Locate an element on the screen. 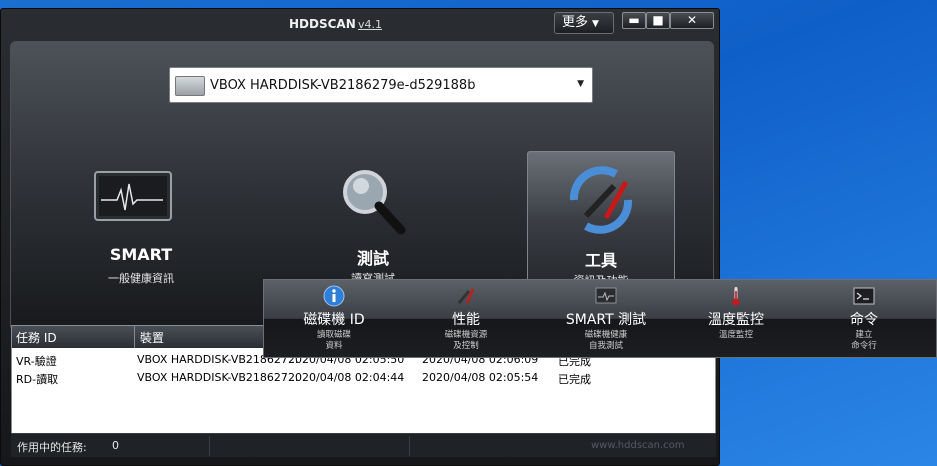  menu-item-sub: 磁碟機健康 自我測試 is located at coordinates (606, 340).